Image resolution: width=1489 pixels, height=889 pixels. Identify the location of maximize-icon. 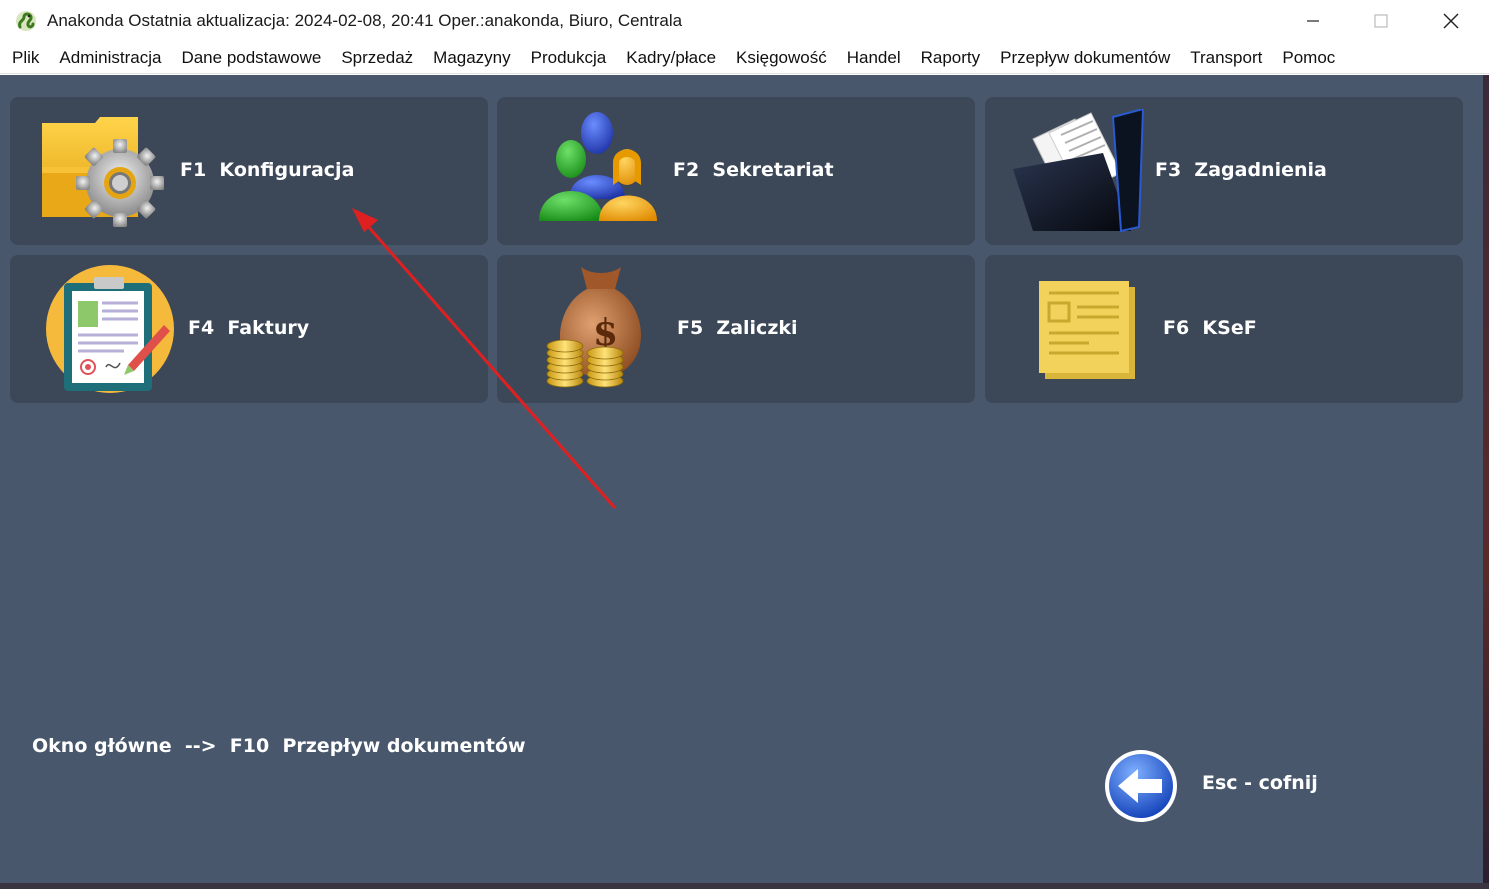
(1381, 21).